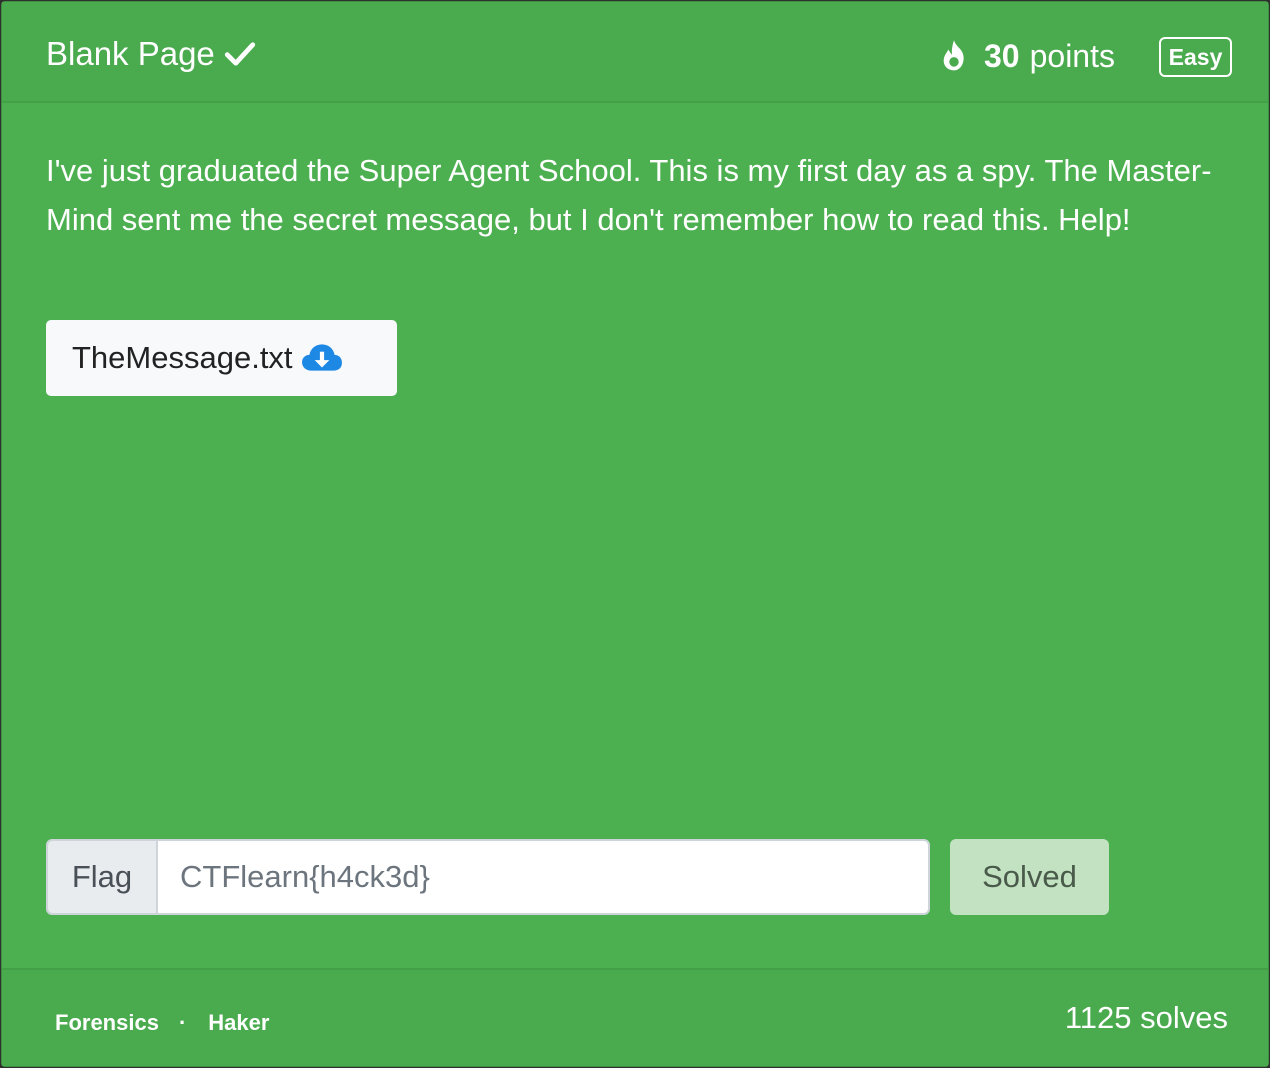 This screenshot has width=1270, height=1068. I want to click on fire-icon, so click(953, 55).